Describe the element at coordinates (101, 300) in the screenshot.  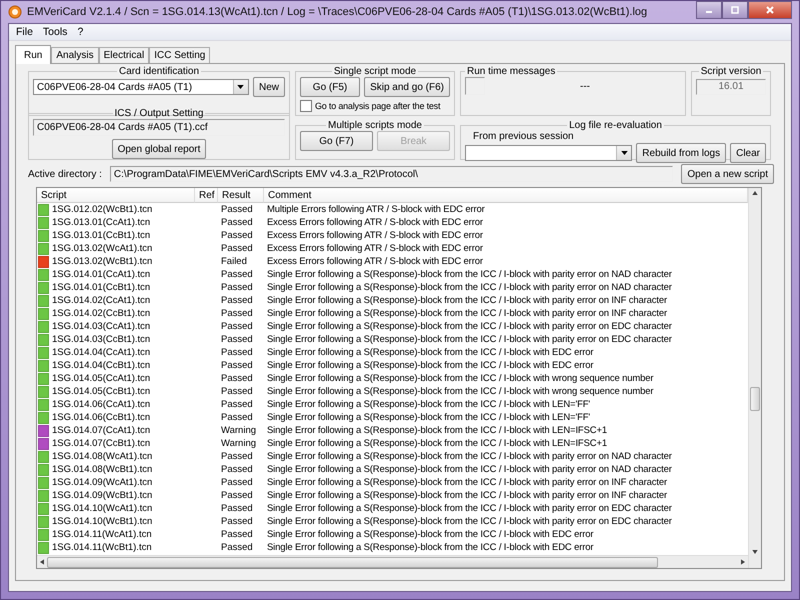
I see `table-cell-text: 1SG.014.02(CcAt1).tcn` at that location.